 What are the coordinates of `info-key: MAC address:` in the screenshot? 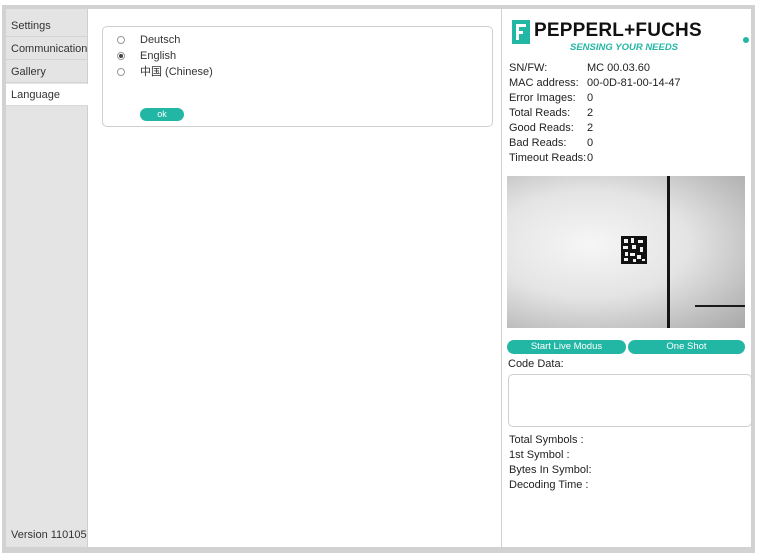 It's located at (544, 83).